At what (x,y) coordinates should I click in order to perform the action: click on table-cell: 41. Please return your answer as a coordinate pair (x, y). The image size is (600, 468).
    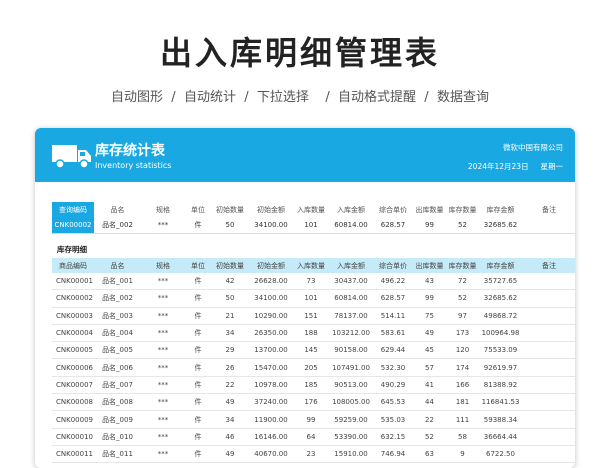
    Looking at the image, I should click on (429, 385).